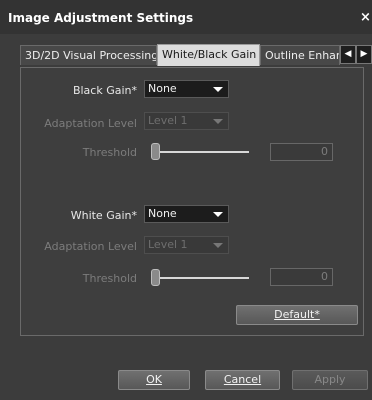 This screenshot has height=400, width=372. Describe the element at coordinates (162, 88) in the screenshot. I see `black-gain-value: None` at that location.